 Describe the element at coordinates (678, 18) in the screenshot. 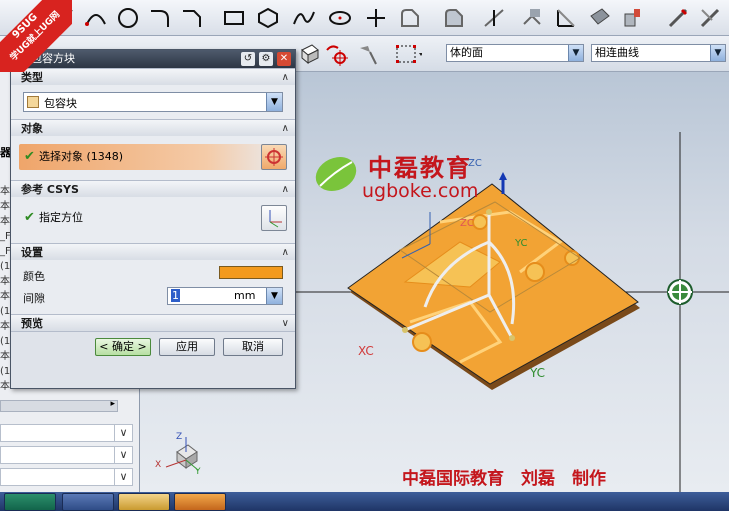

I see `pencil-icon` at that location.